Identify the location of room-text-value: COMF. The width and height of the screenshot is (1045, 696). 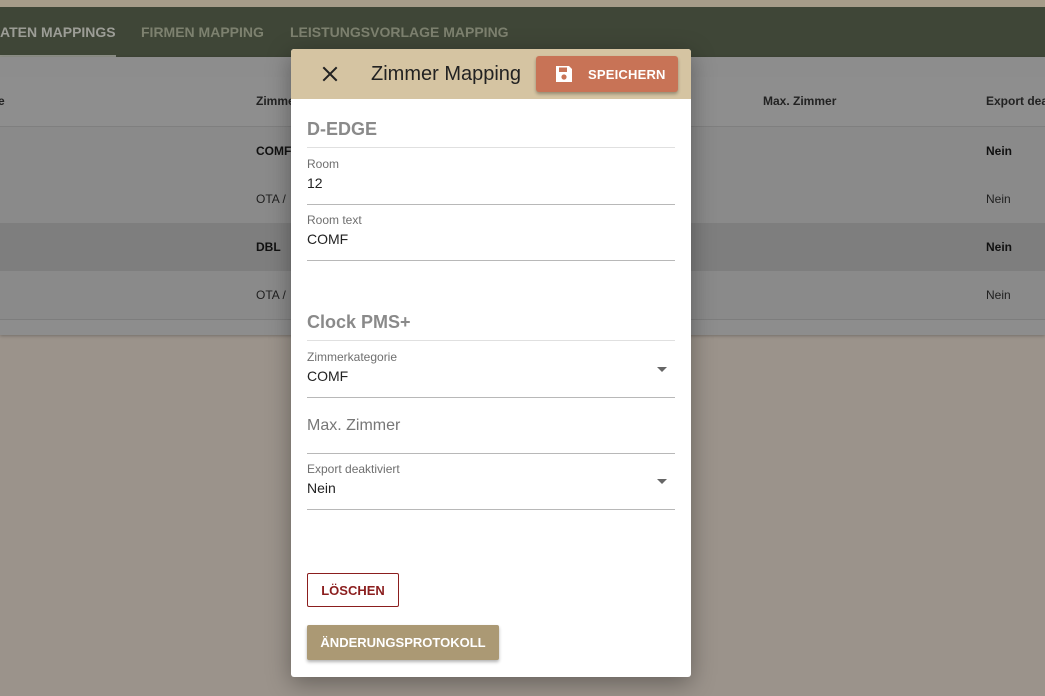
(328, 239).